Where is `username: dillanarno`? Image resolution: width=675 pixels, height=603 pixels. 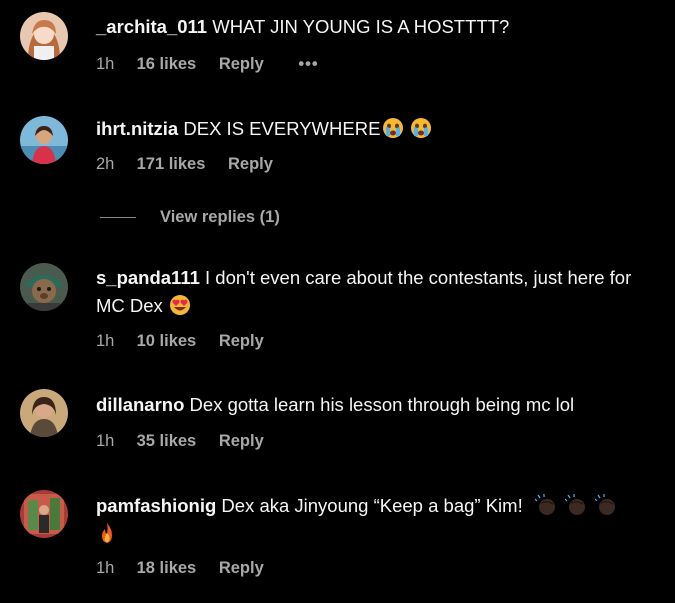
username: dillanarno is located at coordinates (140, 404).